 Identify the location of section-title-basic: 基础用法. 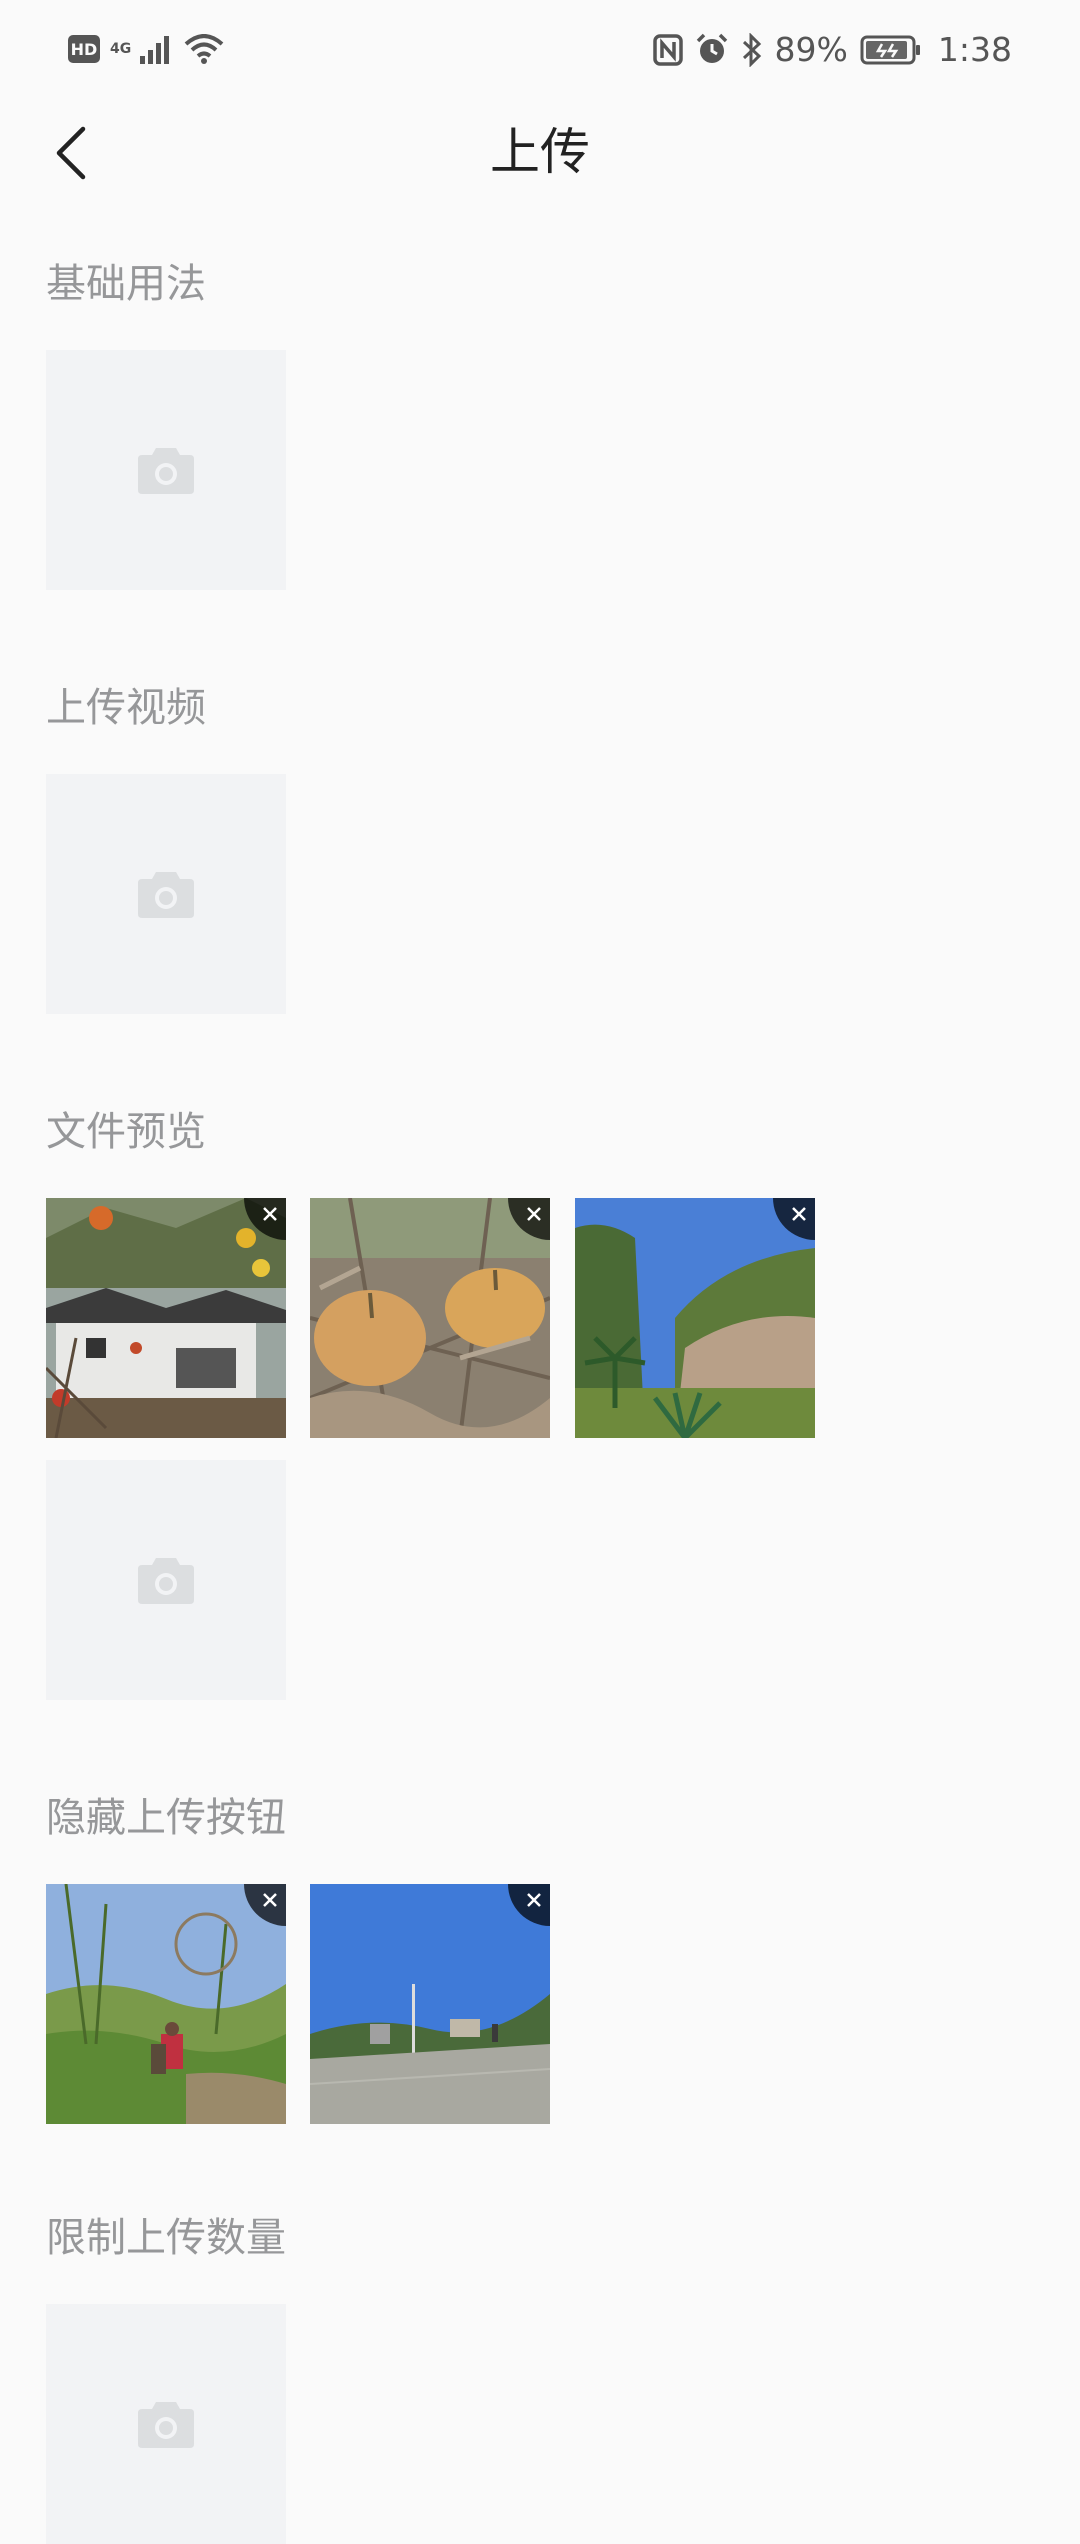
(126, 284).